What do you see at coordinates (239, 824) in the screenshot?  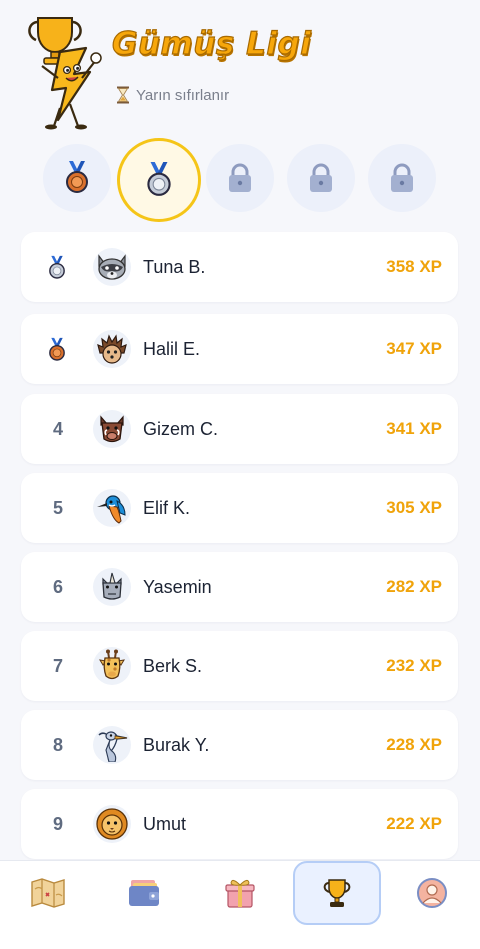 I see `list-item: 9 Umut 222 XP` at bounding box center [239, 824].